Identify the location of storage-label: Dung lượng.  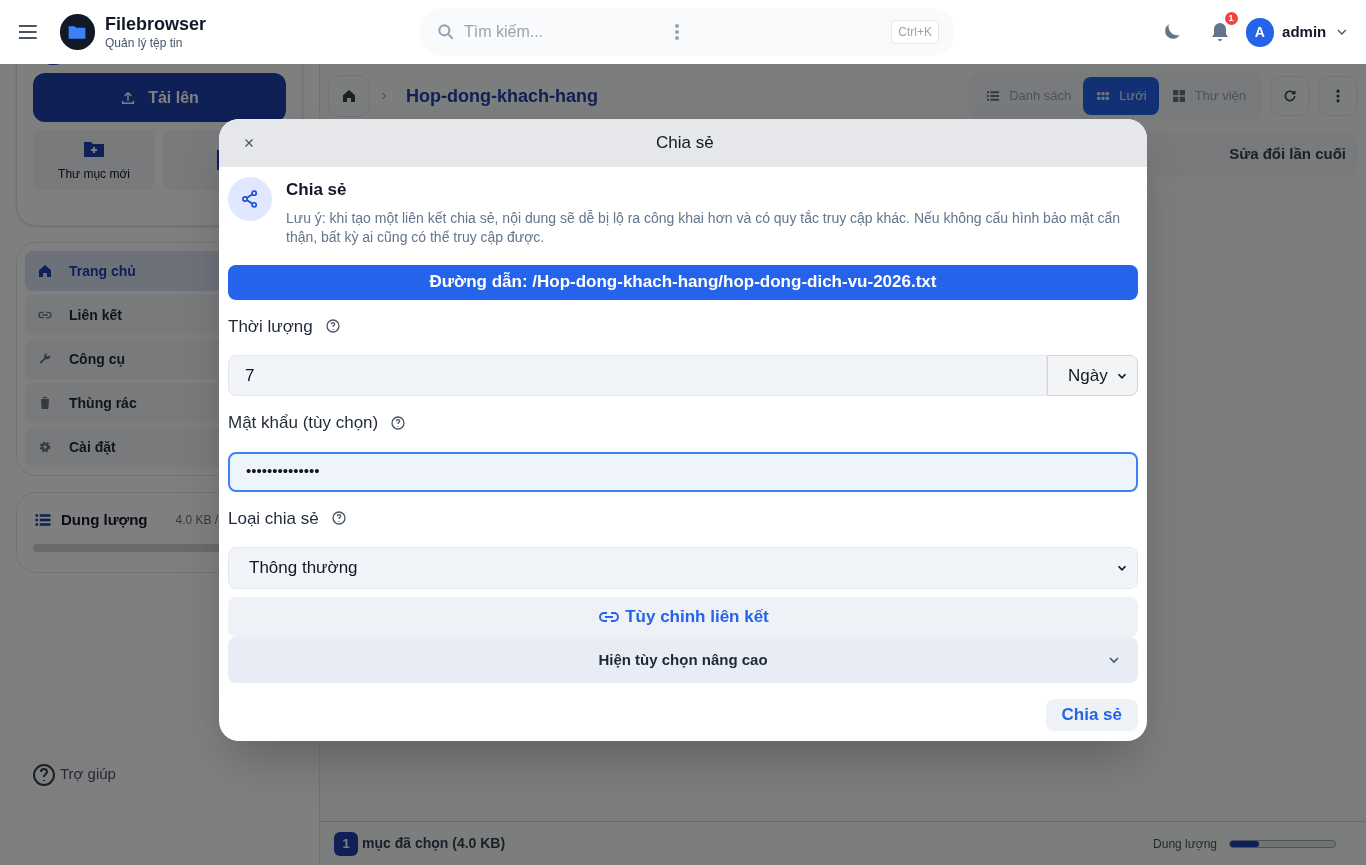
(104, 520).